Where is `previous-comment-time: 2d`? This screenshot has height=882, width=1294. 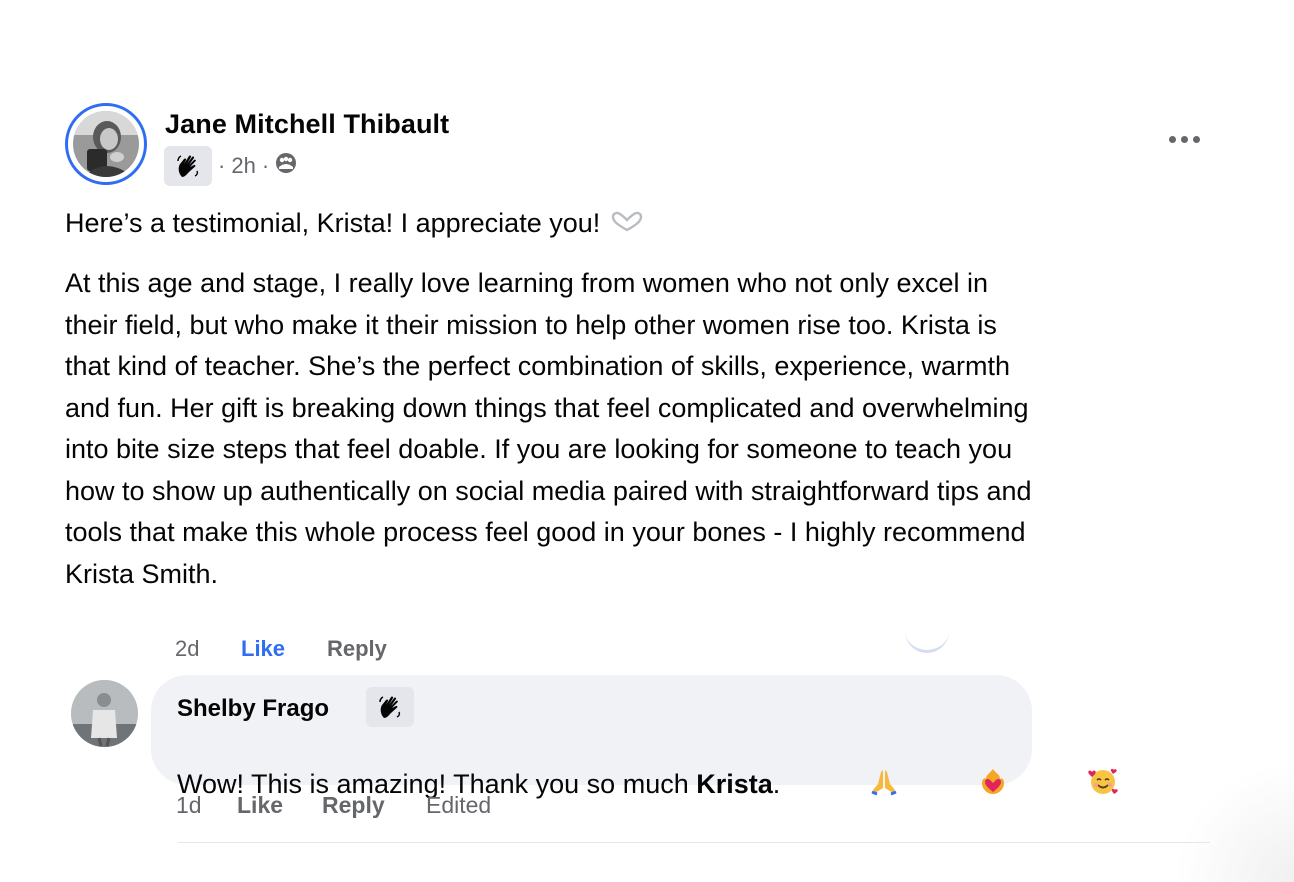 previous-comment-time: 2d is located at coordinates (187, 649).